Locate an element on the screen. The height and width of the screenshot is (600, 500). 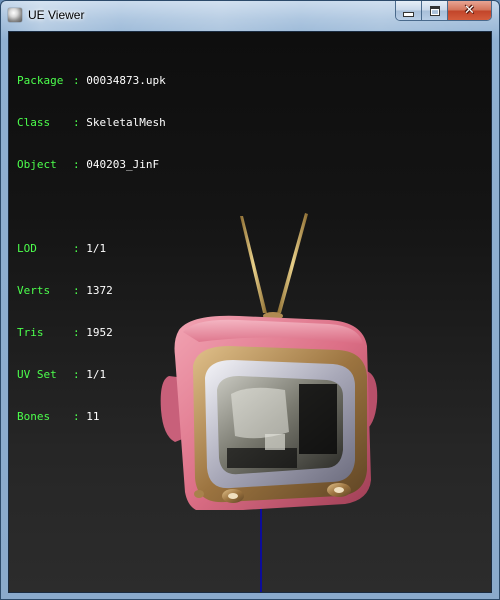
info-label: Class is located at coordinates (34, 122).